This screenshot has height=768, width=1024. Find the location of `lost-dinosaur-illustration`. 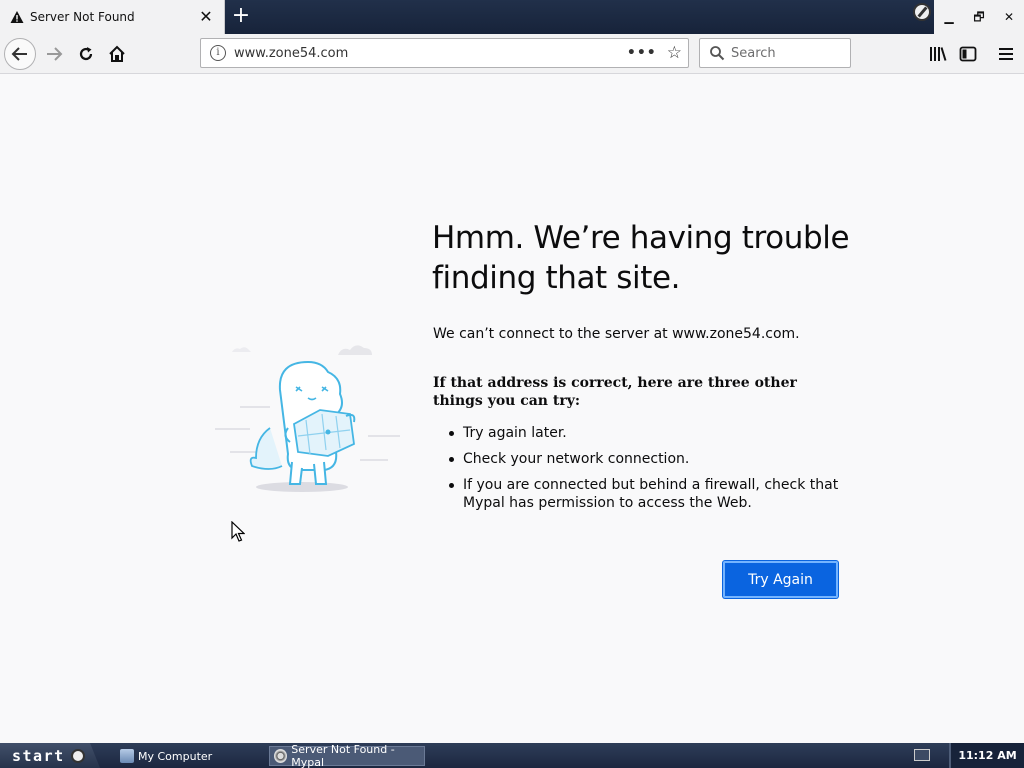

lost-dinosaur-illustration is located at coordinates (307, 418).